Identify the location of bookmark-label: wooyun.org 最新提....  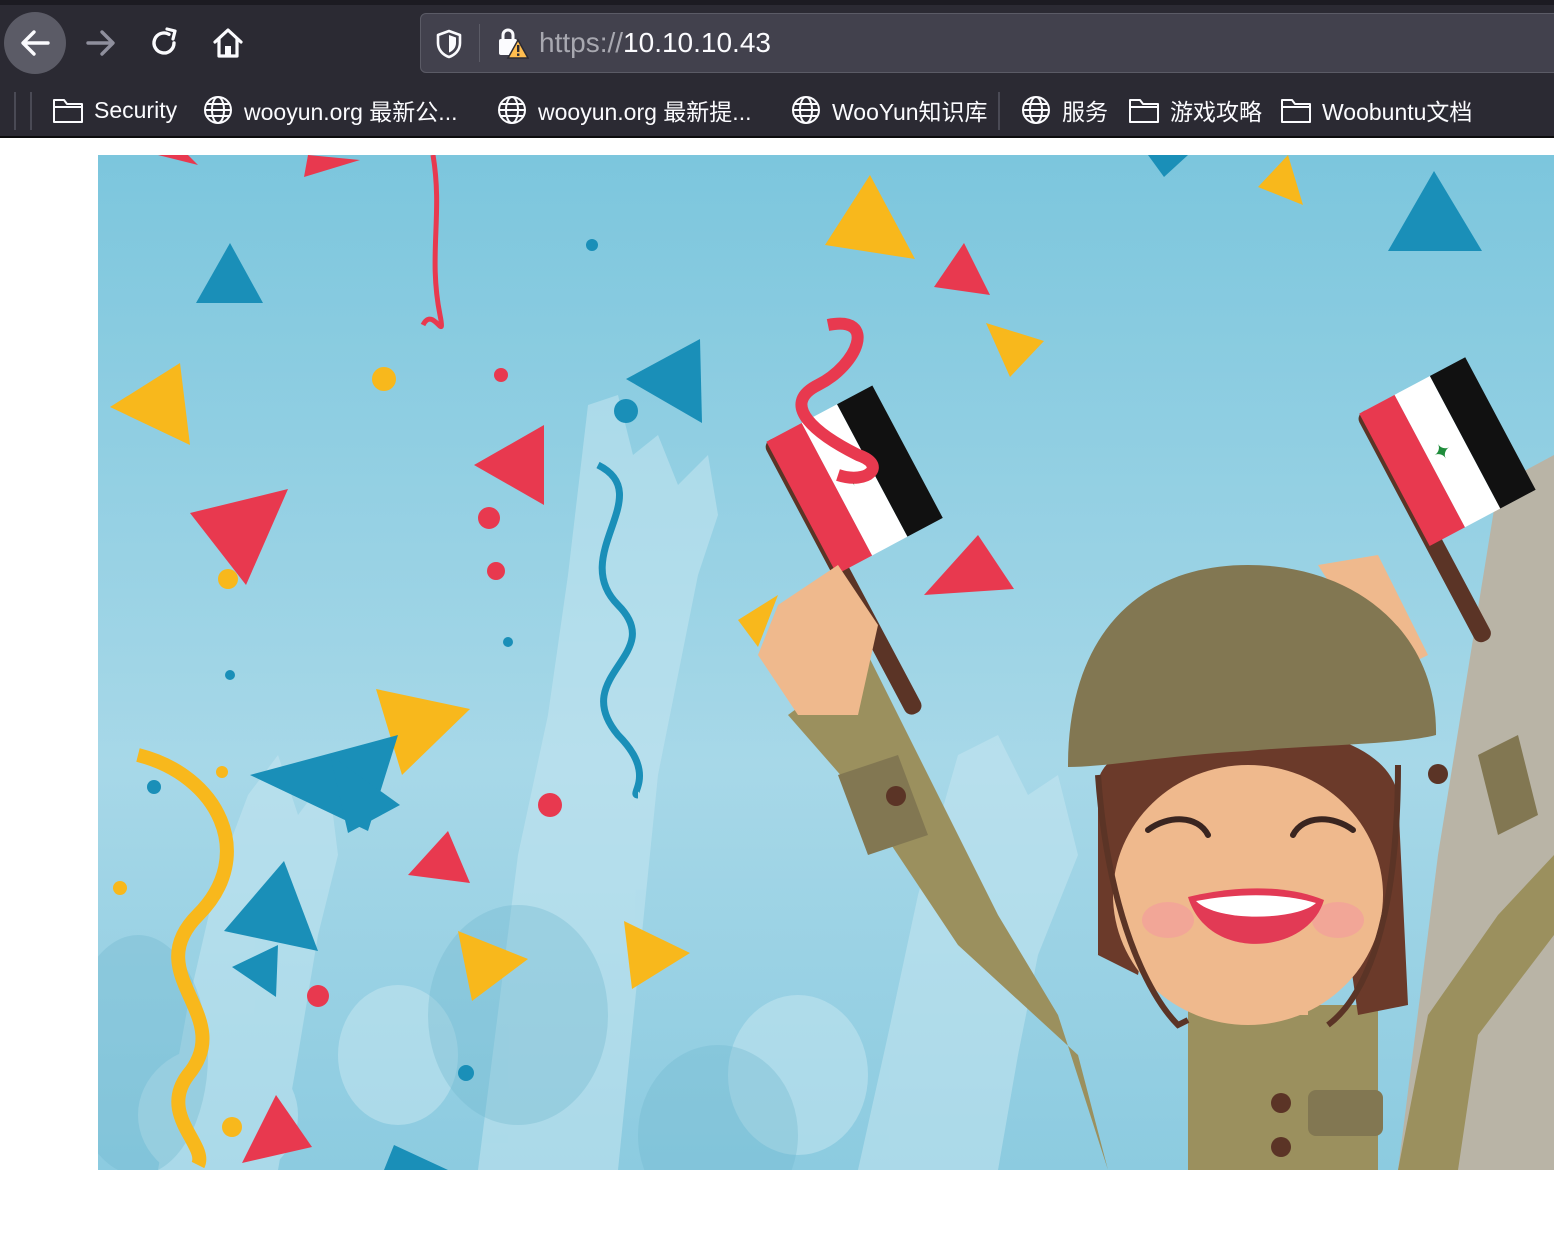
(645, 112).